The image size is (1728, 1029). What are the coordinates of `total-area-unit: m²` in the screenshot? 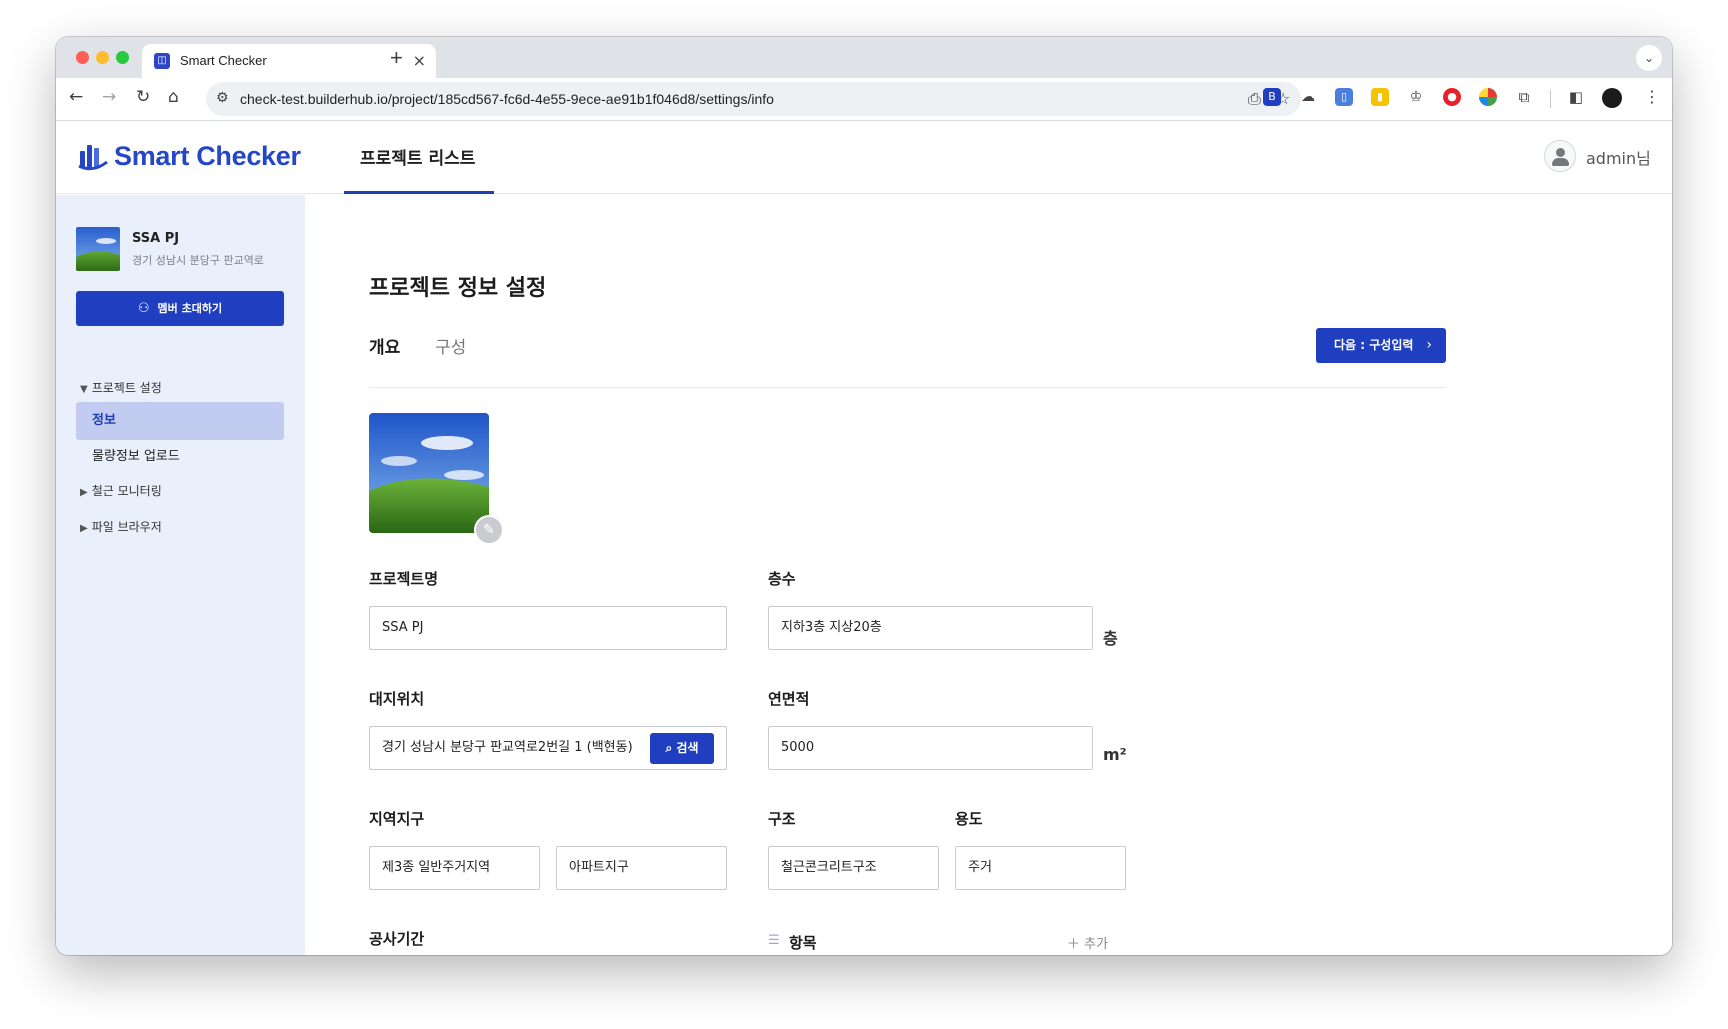 It's located at (1115, 754).